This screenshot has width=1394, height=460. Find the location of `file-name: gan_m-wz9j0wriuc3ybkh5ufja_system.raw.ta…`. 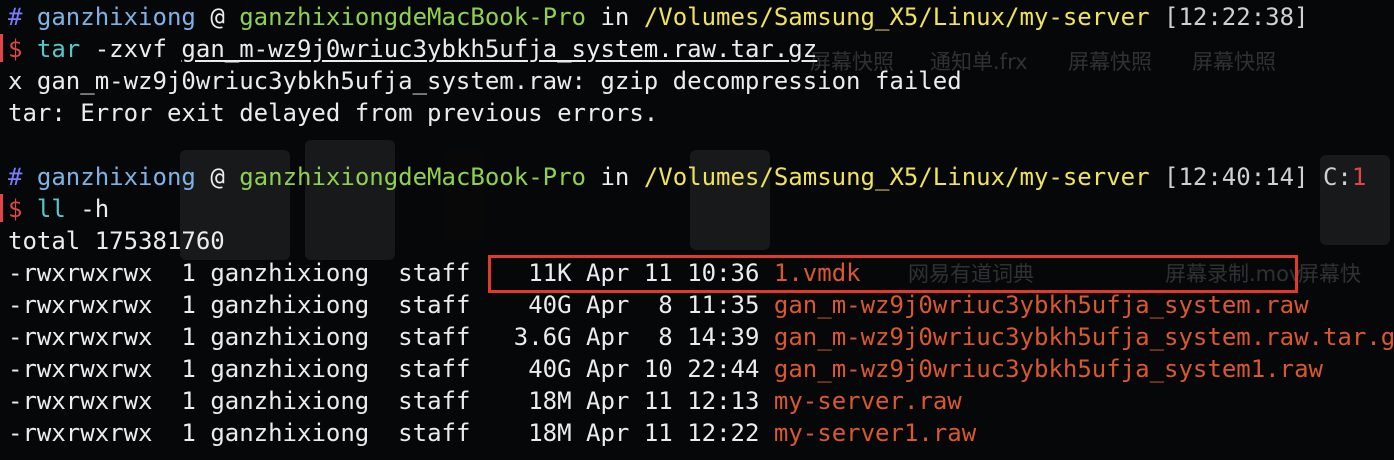

file-name: gan_m-wz9j0wriuc3ybkh5ufja_system.raw.ta… is located at coordinates (1084, 337).